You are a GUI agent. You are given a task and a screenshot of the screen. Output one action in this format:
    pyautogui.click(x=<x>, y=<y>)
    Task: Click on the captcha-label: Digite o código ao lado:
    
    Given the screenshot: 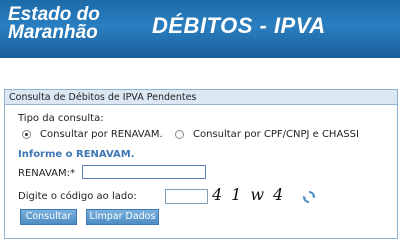 What is the action you would take?
    pyautogui.click(x=77, y=196)
    